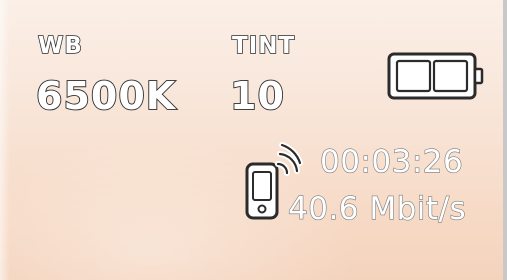 This screenshot has height=280, width=507. Describe the element at coordinates (435, 76) in the screenshot. I see `battery-icon` at that location.